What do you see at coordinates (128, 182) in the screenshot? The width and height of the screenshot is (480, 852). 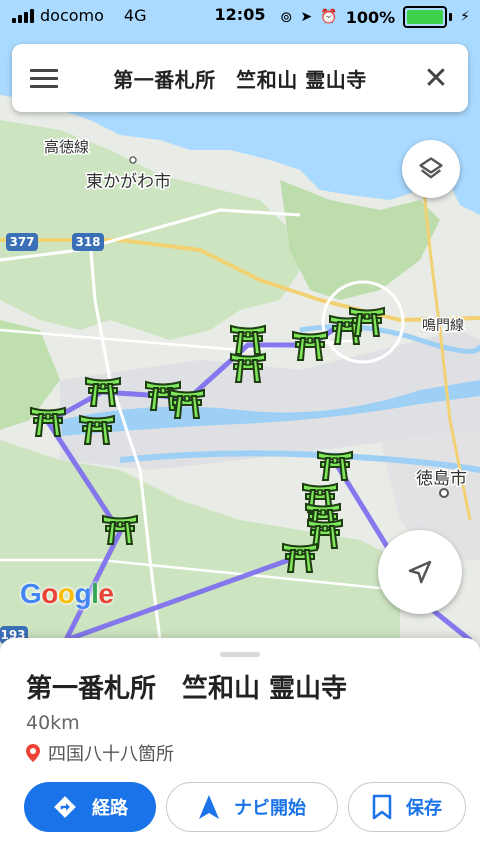 I see `label-higashikagawa: 東かがわ市` at bounding box center [128, 182].